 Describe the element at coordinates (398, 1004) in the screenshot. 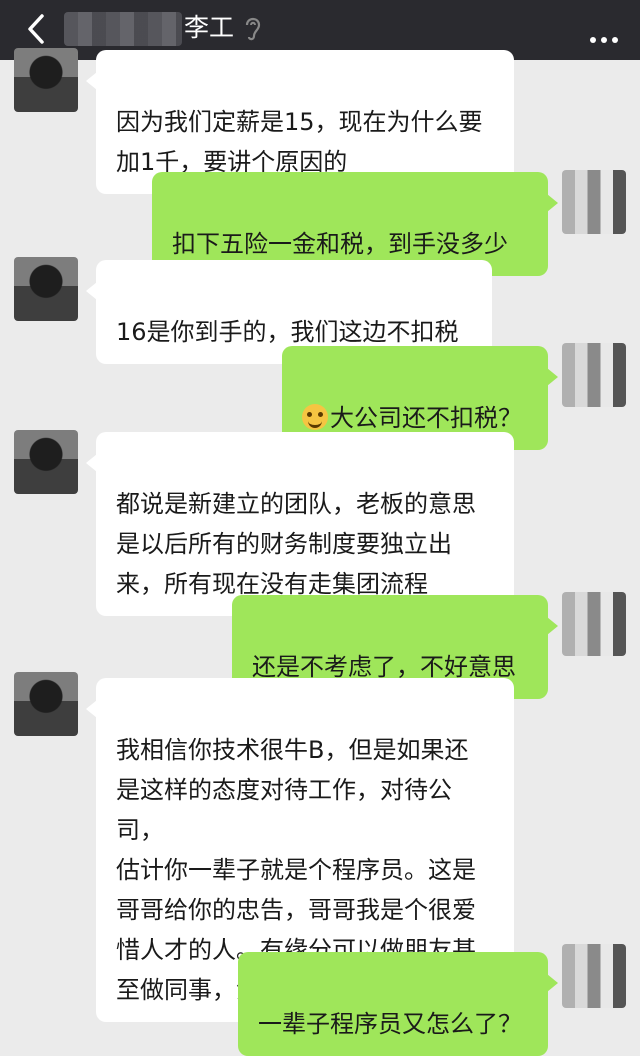

I see `message-bubble-outgoing: 一辈子程序员又怎么了？` at that location.